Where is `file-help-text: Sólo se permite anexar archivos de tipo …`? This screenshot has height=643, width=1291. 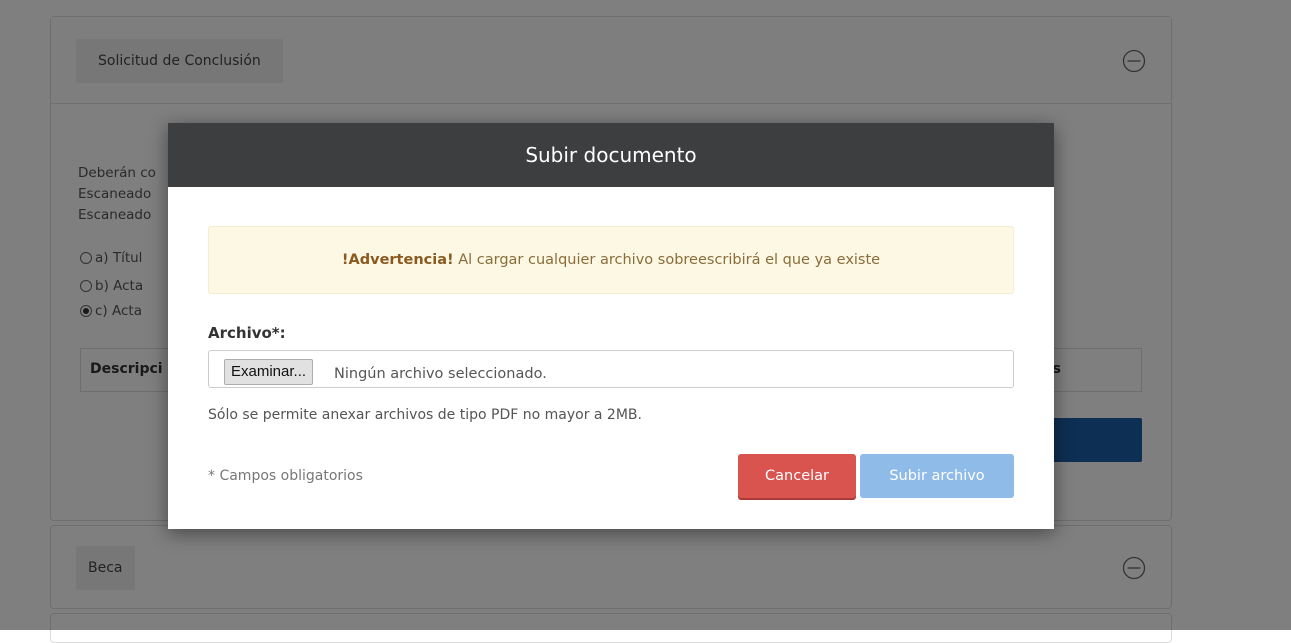
file-help-text: Sólo se permite anexar archivos de tipo … is located at coordinates (425, 415).